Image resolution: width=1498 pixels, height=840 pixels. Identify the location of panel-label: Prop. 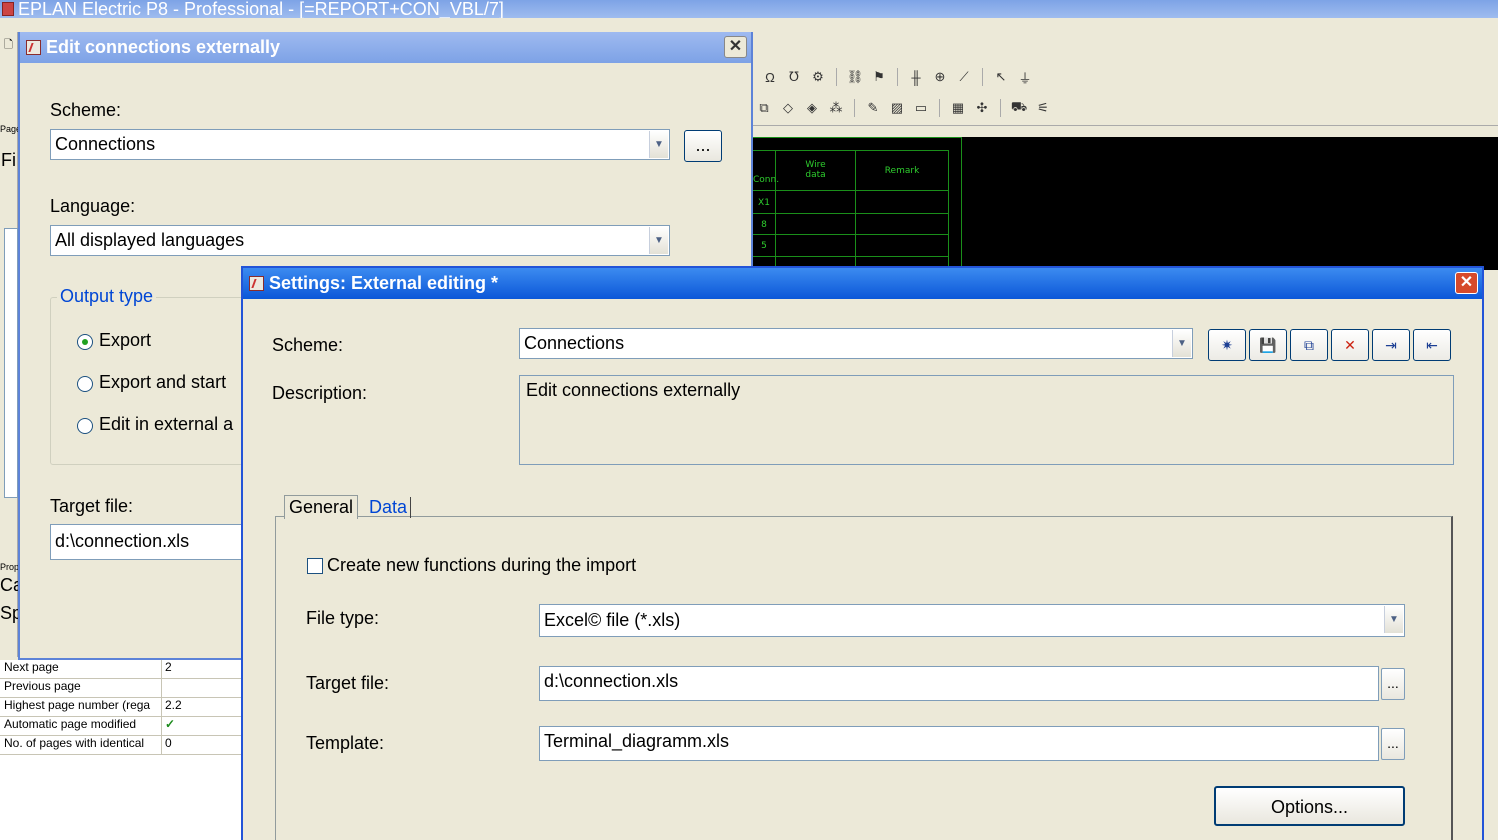
(10, 567).